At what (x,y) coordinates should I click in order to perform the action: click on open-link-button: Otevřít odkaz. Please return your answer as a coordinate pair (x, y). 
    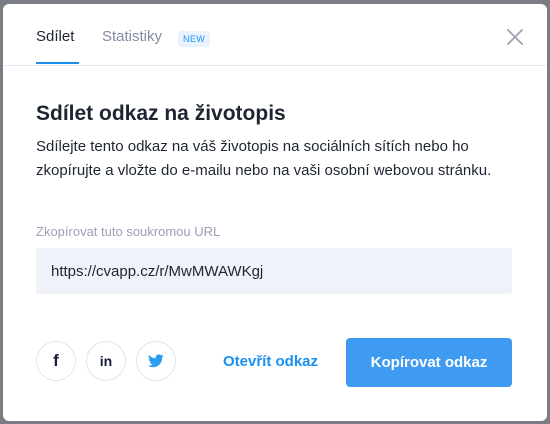
    Looking at the image, I should click on (270, 362).